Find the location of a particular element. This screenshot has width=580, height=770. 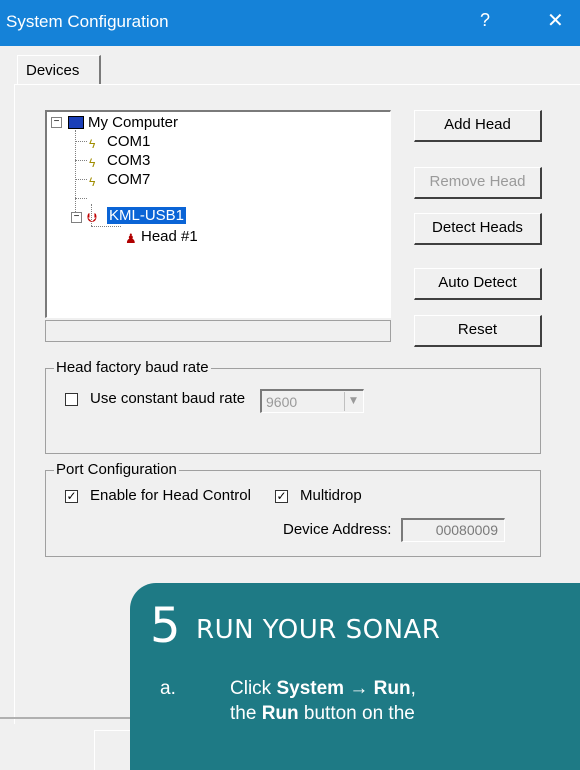

instruction-bold: System is located at coordinates (310, 688).